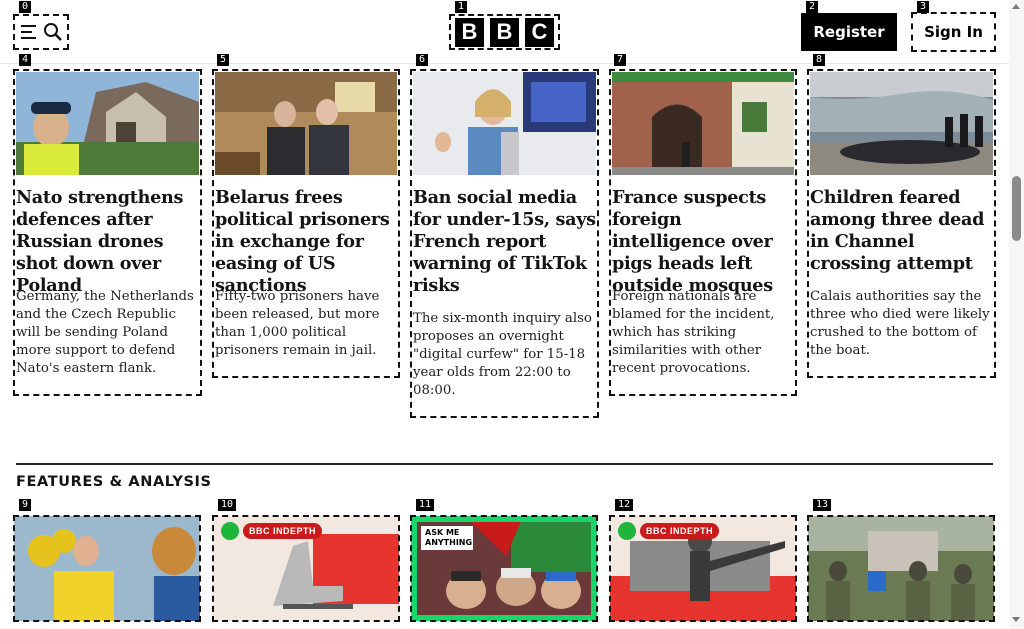  What do you see at coordinates (227, 505) in the screenshot?
I see `element-badge: 10` at bounding box center [227, 505].